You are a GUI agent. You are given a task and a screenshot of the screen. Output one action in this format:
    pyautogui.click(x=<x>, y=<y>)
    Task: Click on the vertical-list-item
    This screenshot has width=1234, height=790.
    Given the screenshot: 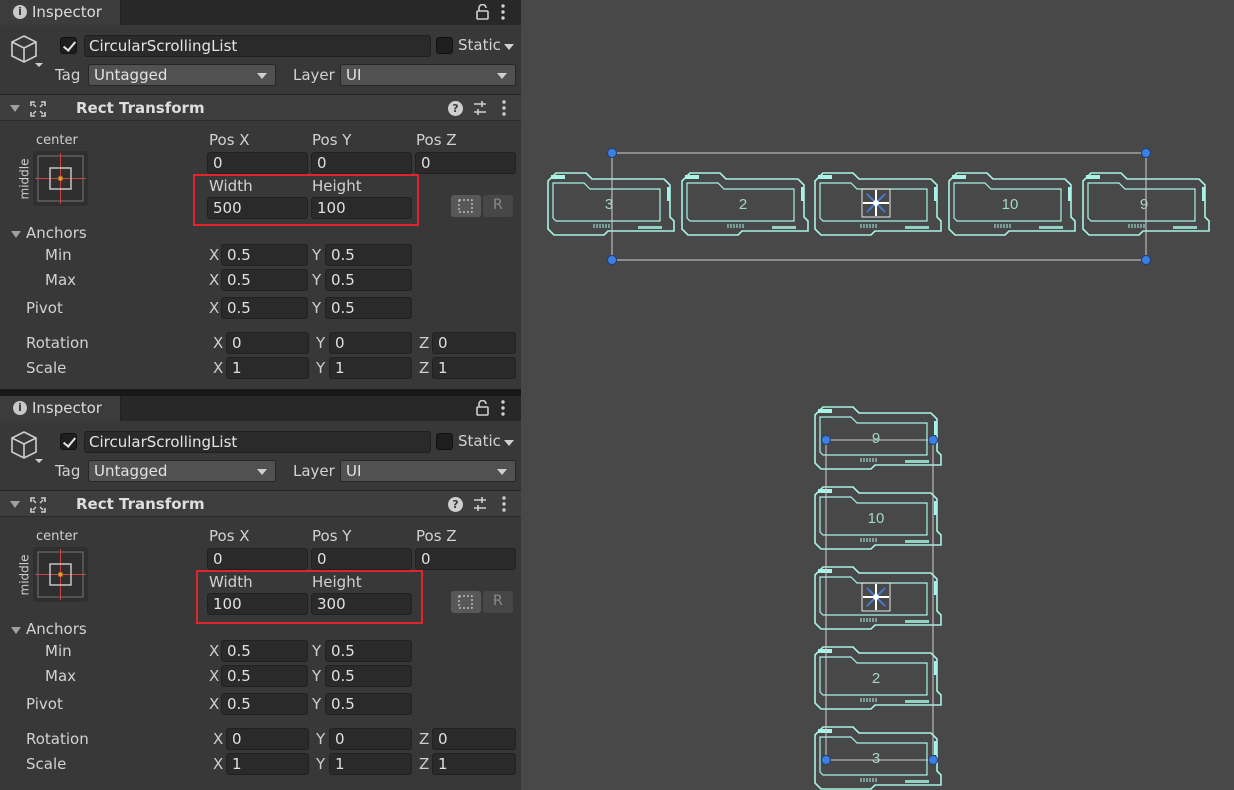 What is the action you would take?
    pyautogui.click(x=878, y=598)
    